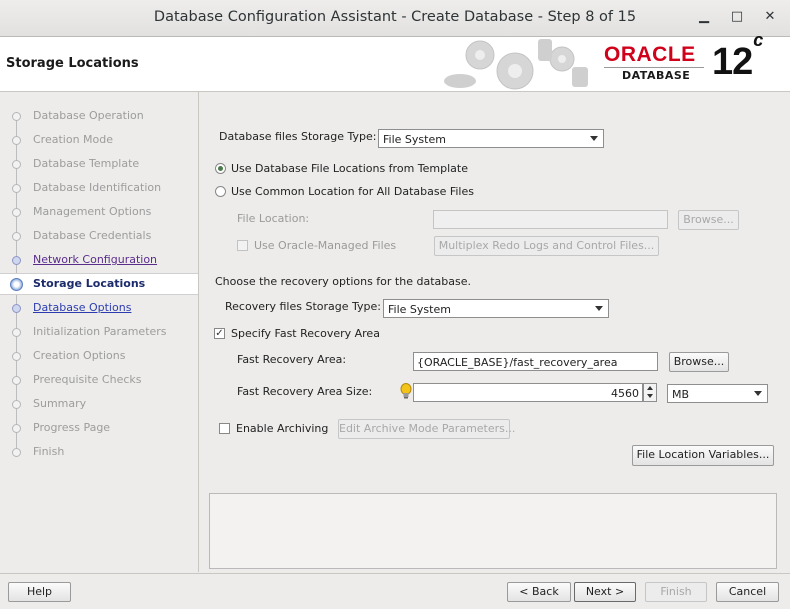  I want to click on step-database-template: Database Template, so click(99, 164).